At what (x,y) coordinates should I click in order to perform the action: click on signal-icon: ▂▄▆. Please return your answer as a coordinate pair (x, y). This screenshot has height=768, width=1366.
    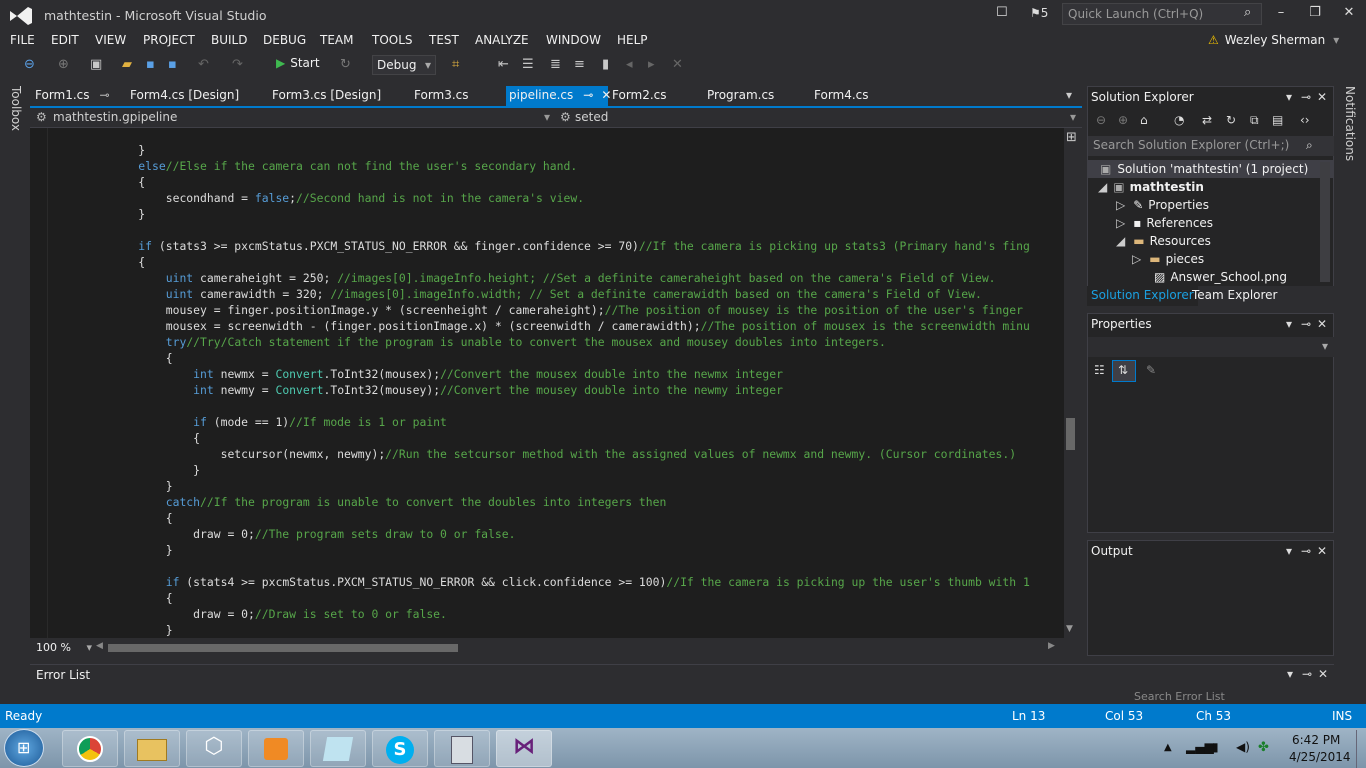
    Looking at the image, I should click on (1200, 747).